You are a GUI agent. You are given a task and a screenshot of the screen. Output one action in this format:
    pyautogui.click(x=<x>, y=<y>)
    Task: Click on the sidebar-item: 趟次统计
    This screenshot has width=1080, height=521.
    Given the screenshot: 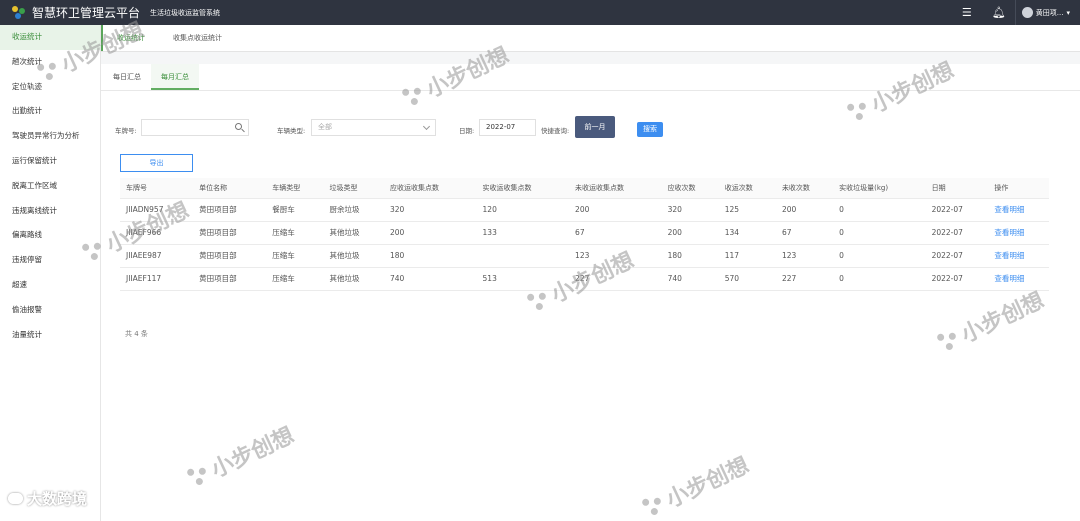 What is the action you would take?
    pyautogui.click(x=50, y=62)
    